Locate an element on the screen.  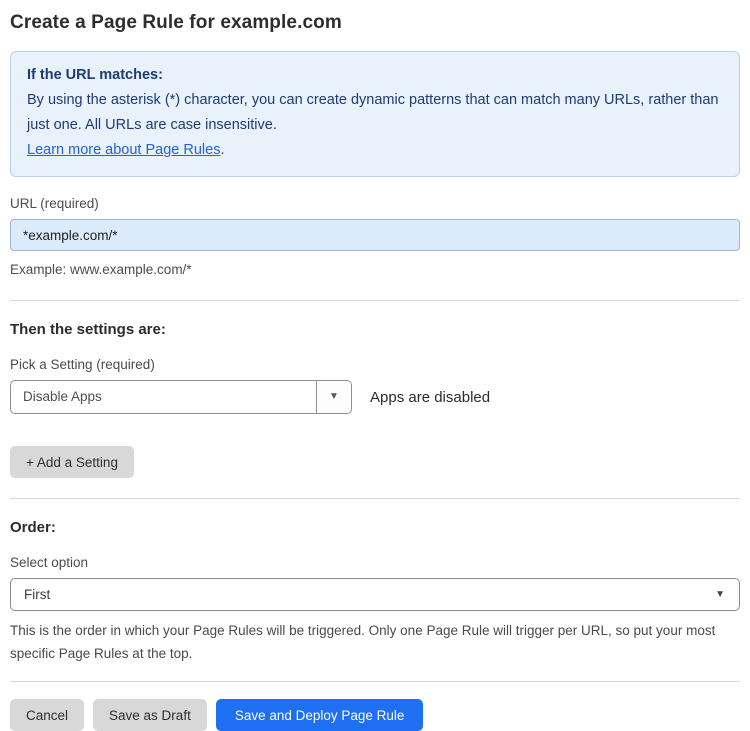
setting-dropdown-value: Disable Apps is located at coordinates (62, 396).